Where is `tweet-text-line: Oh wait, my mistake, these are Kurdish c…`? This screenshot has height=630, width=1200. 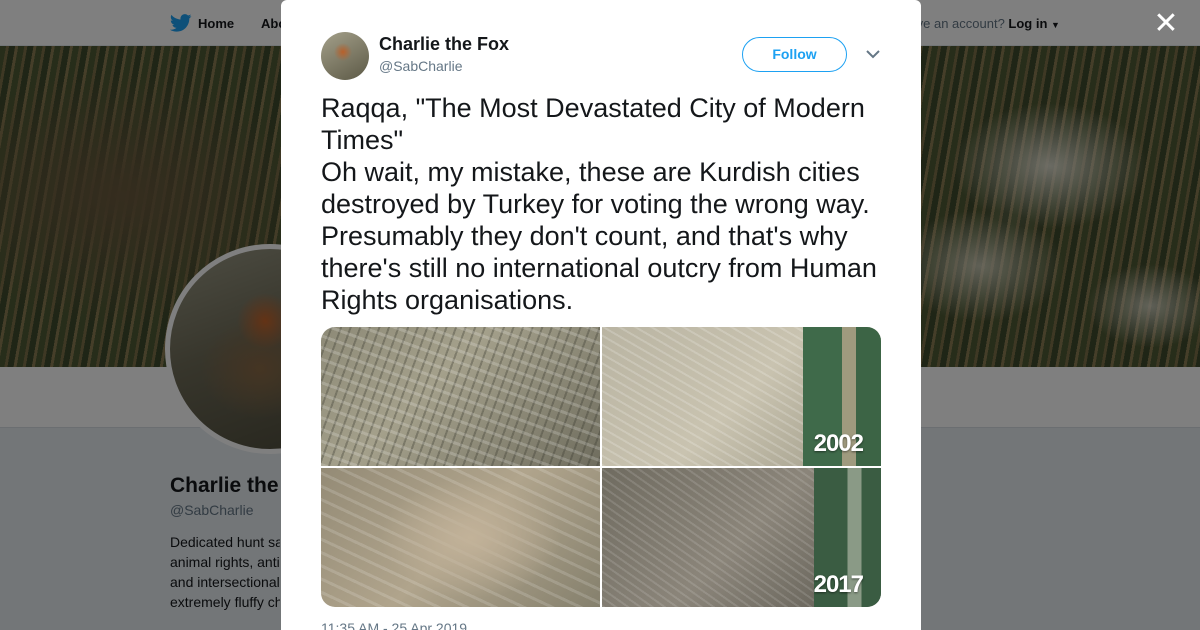 tweet-text-line: Oh wait, my mistake, these are Kurdish c… is located at coordinates (599, 236).